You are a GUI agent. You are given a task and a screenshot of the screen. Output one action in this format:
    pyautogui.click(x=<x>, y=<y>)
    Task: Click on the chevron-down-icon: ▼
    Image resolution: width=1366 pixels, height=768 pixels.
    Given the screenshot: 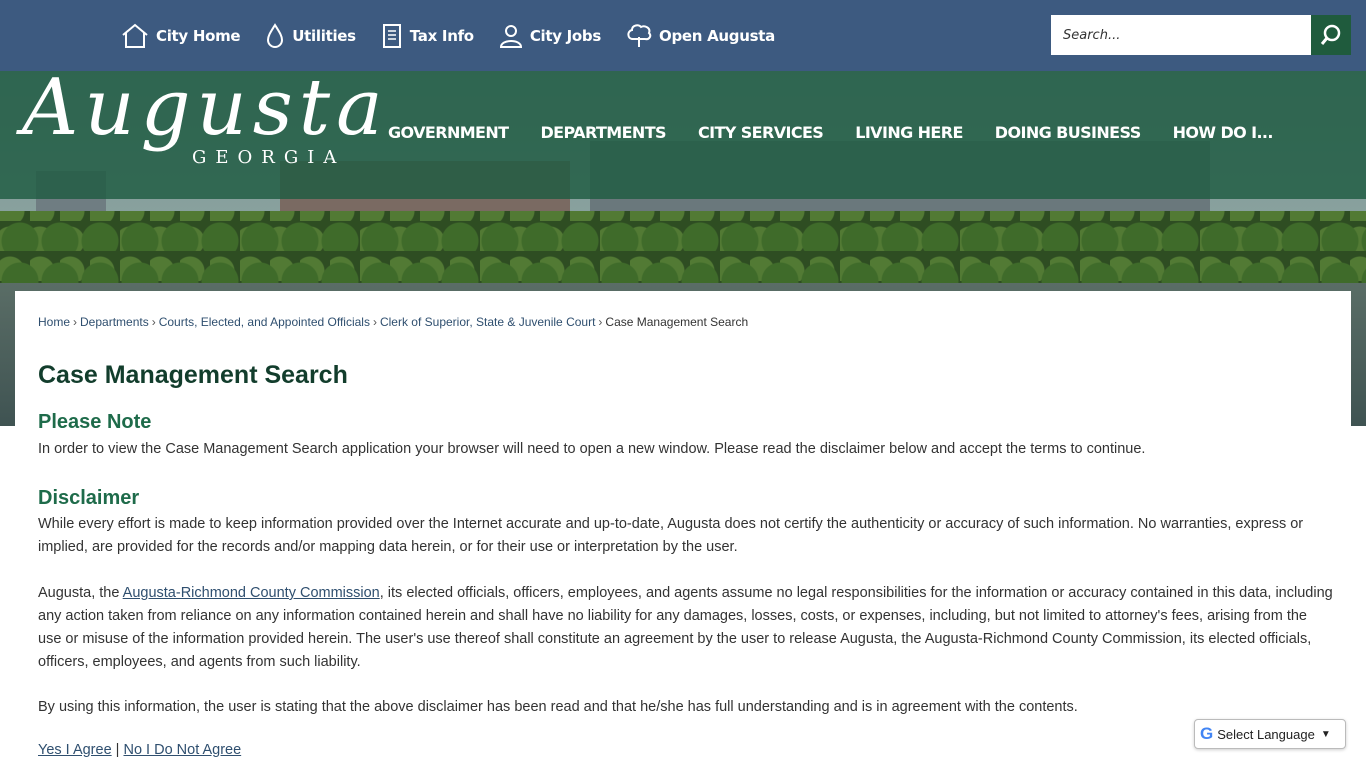 What is the action you would take?
    pyautogui.click(x=1325, y=734)
    